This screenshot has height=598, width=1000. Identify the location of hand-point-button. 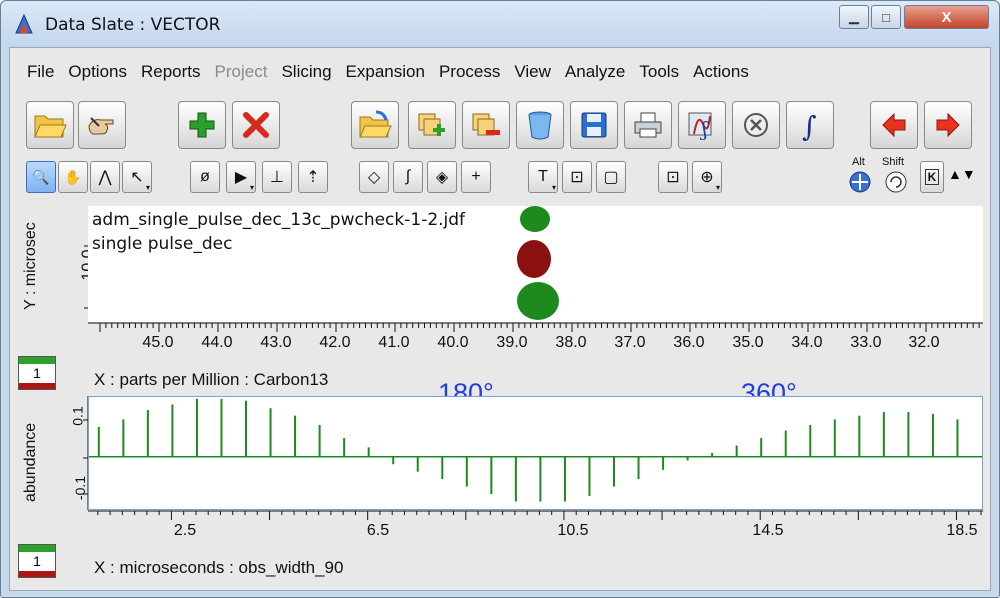
(102, 125).